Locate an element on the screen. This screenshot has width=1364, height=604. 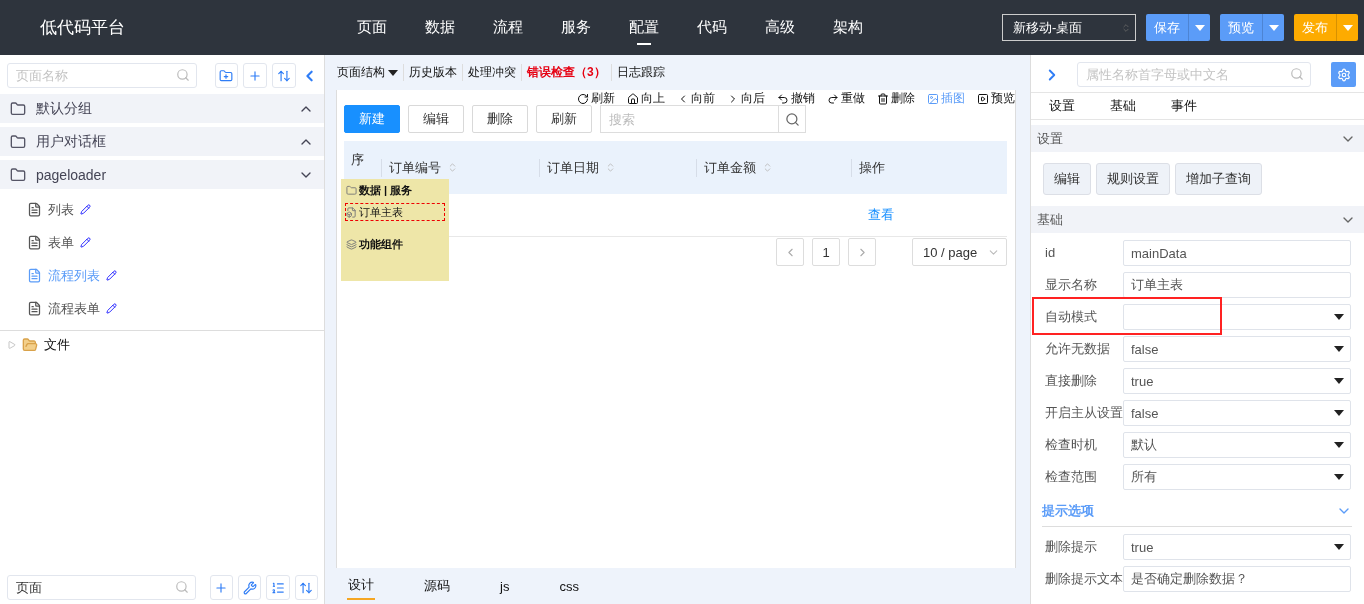
wrench-icon is located at coordinates (249, 587).